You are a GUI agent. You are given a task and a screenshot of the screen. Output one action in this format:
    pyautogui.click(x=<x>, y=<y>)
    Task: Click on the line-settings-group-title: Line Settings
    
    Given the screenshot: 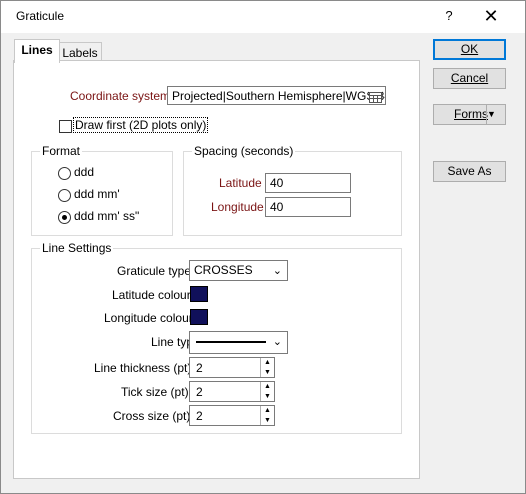 What is the action you would take?
    pyautogui.click(x=77, y=248)
    